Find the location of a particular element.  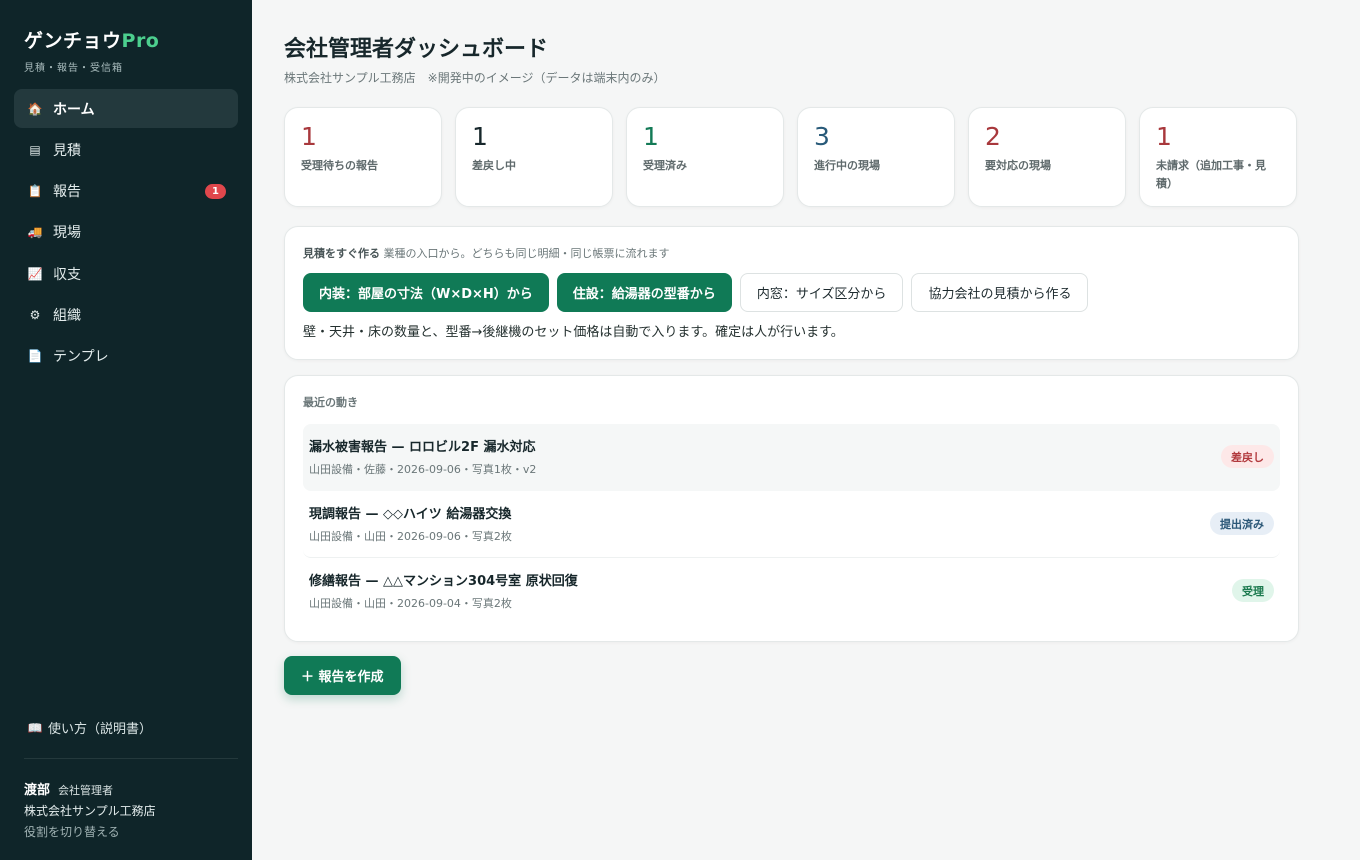

sidebar-item-finance: 📈 収支 is located at coordinates (126, 273).